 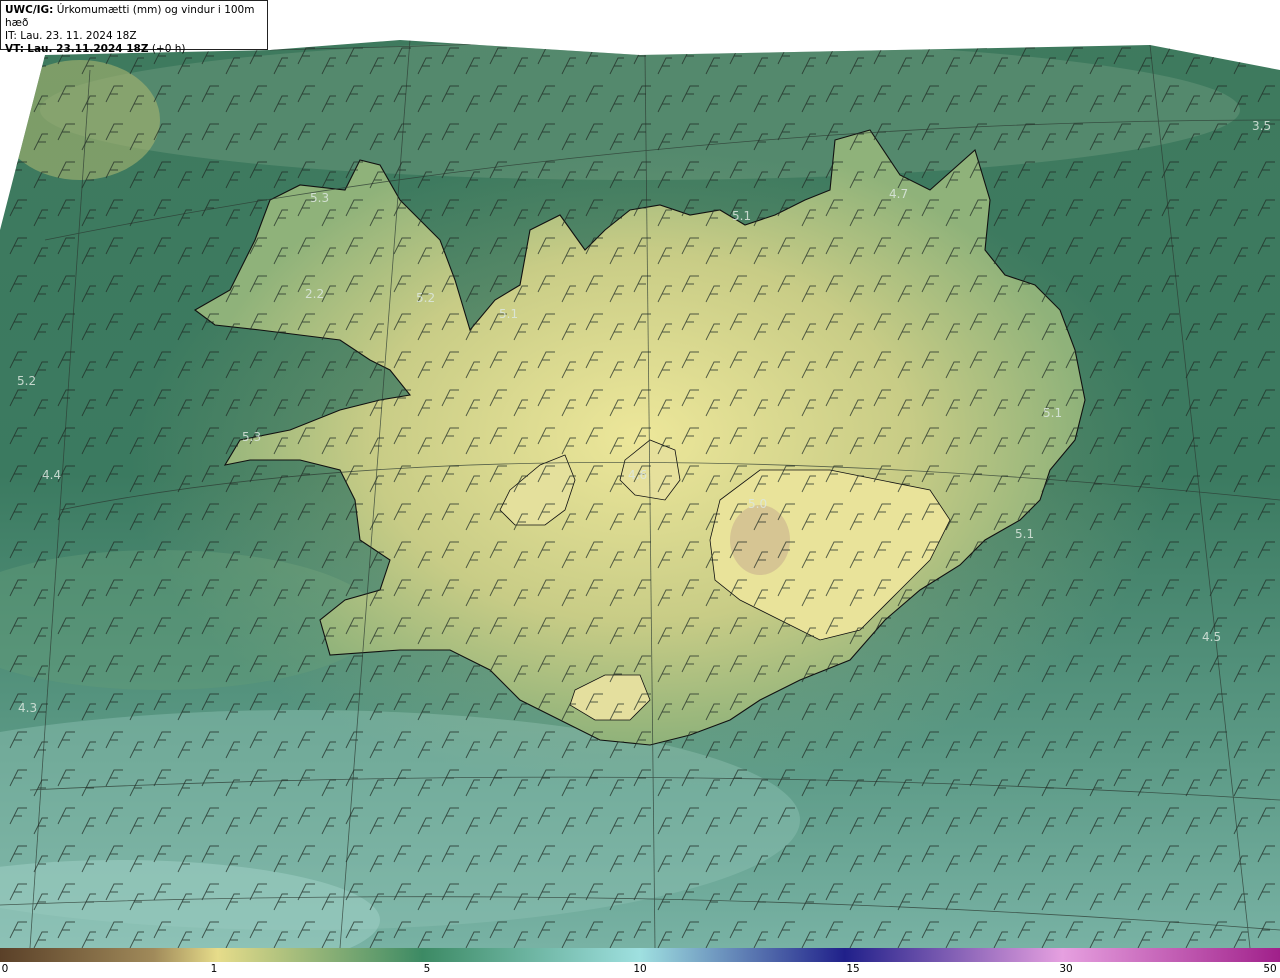 I want to click on colorbar-tick: 5, so click(x=427, y=969).